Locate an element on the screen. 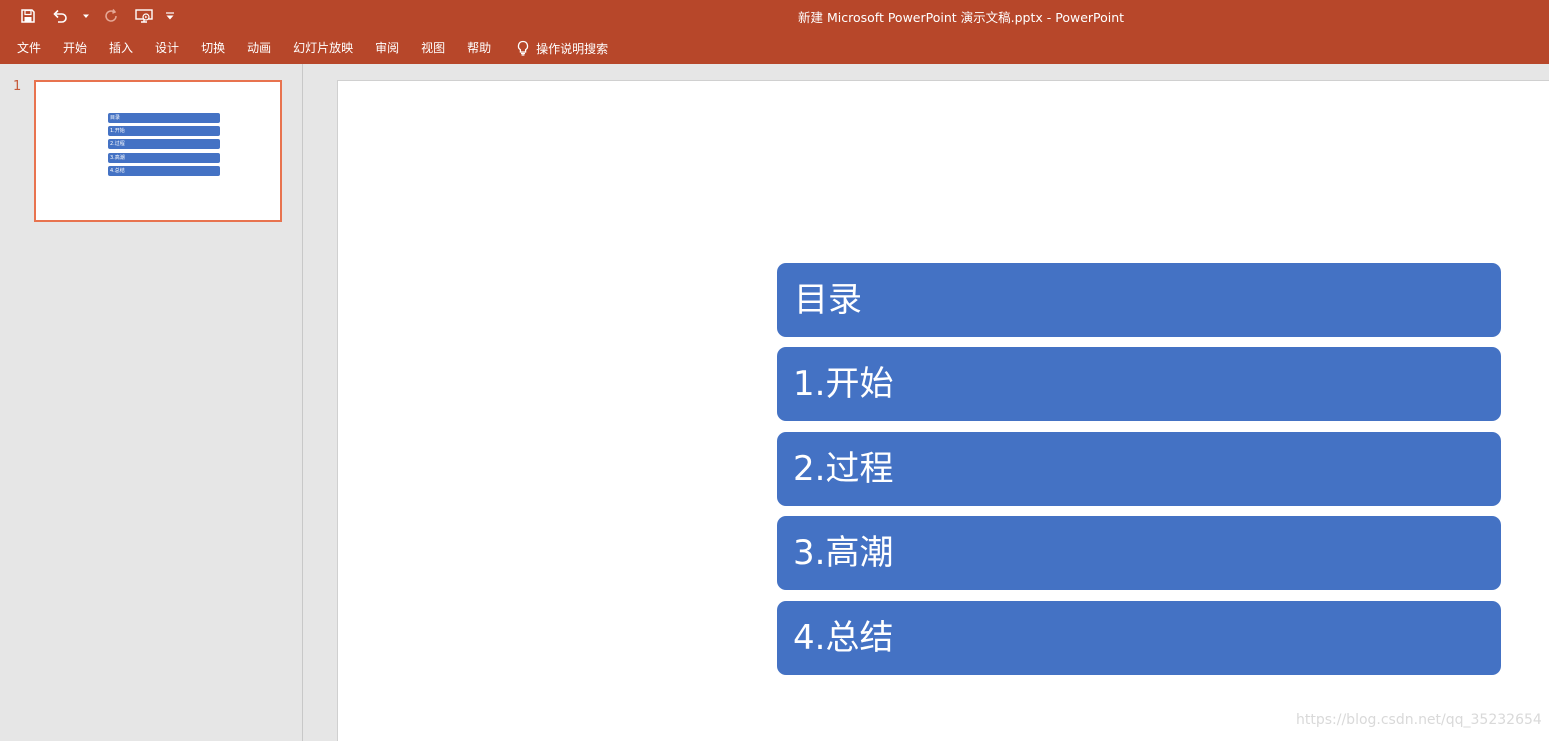 The image size is (1549, 741). toc-title-box: 目录 is located at coordinates (1139, 300).